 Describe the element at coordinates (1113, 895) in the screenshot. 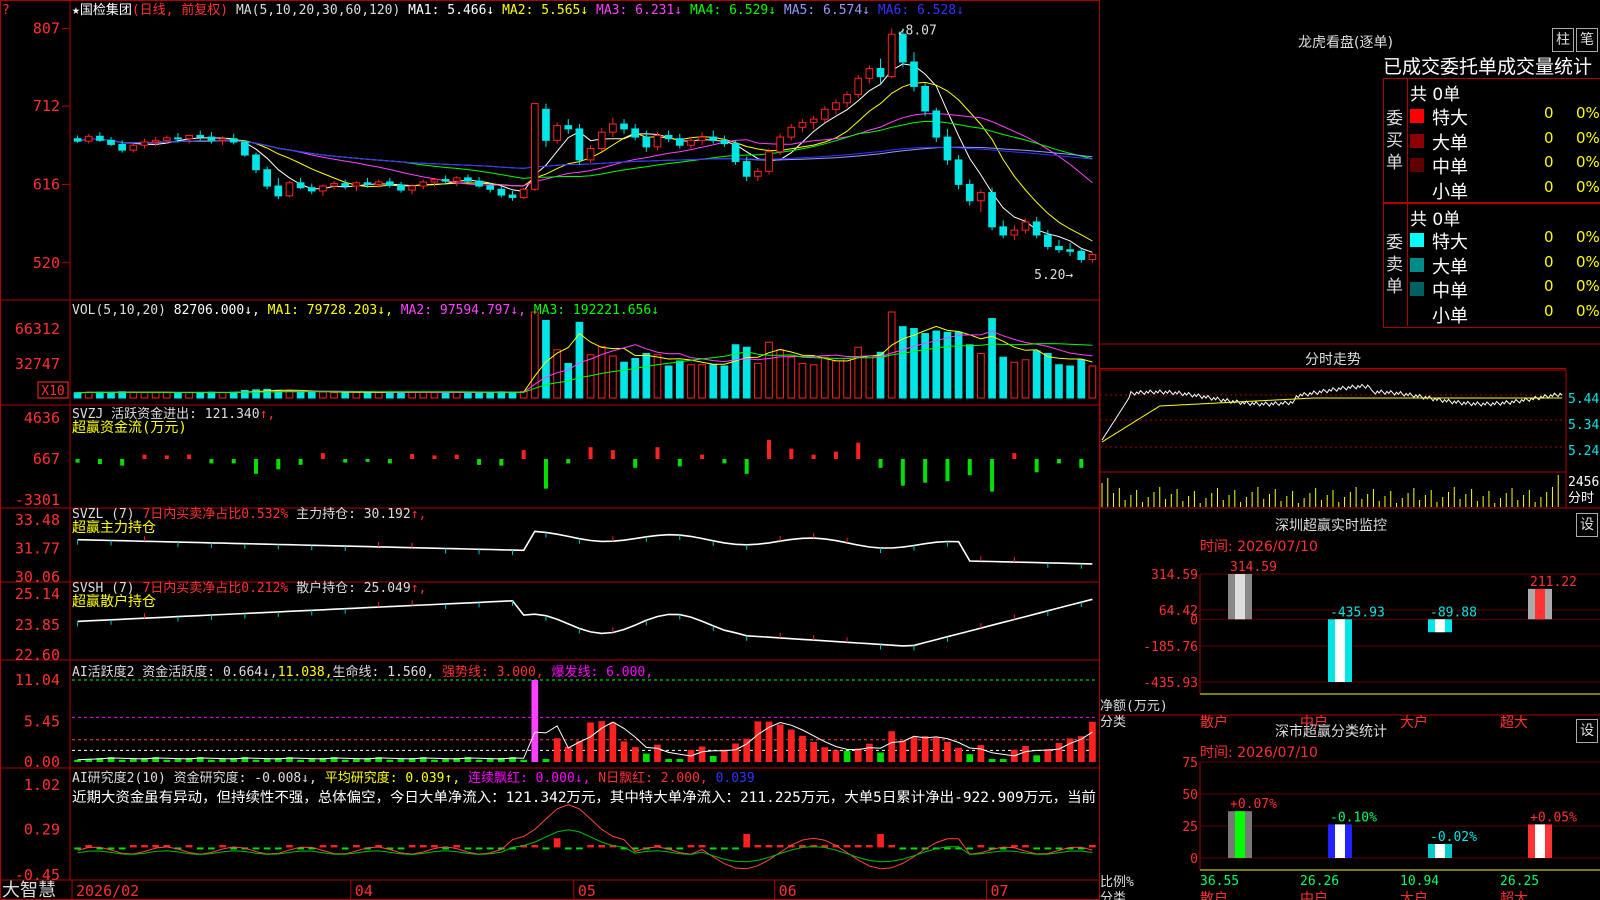

I see `sz-class-xlabel: 分类` at that location.